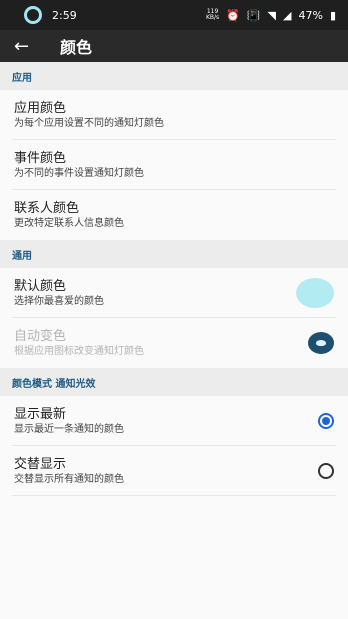  I want to click on network-speed: 119 KB/s, so click(212, 15).